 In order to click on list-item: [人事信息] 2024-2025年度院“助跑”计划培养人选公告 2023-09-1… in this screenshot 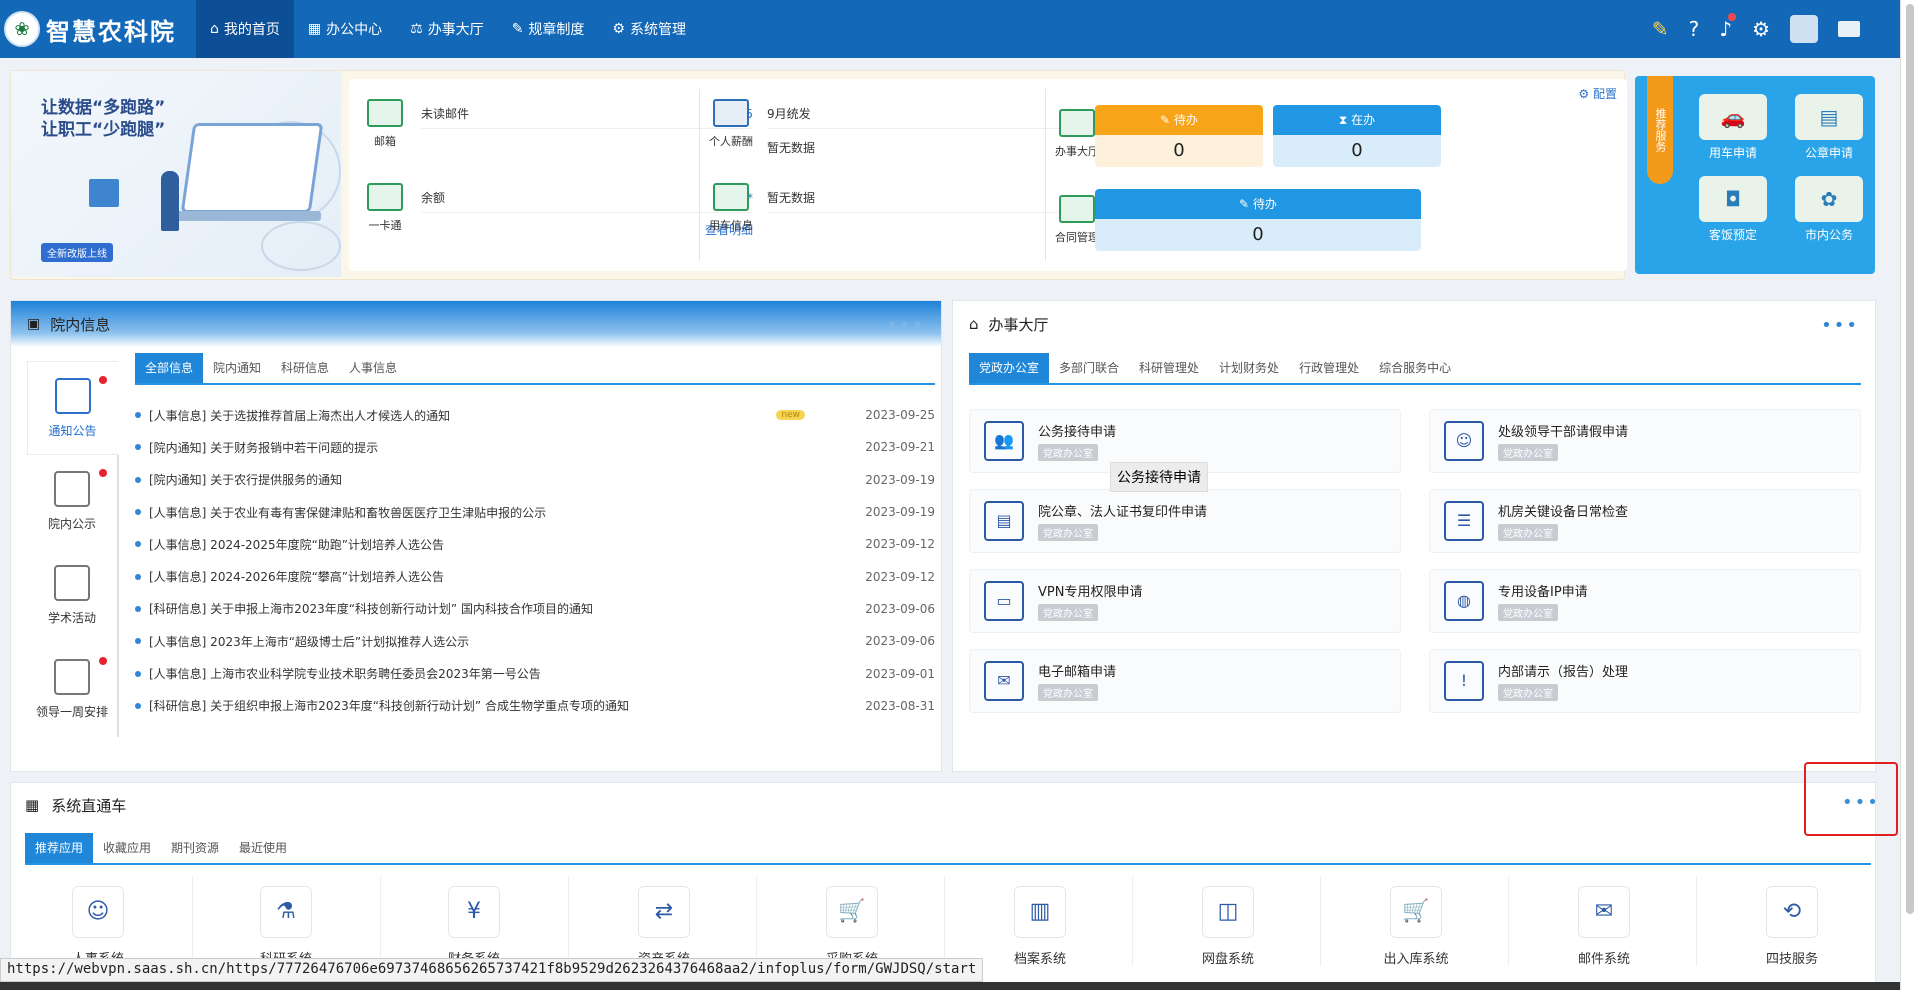, I will do `click(535, 544)`.